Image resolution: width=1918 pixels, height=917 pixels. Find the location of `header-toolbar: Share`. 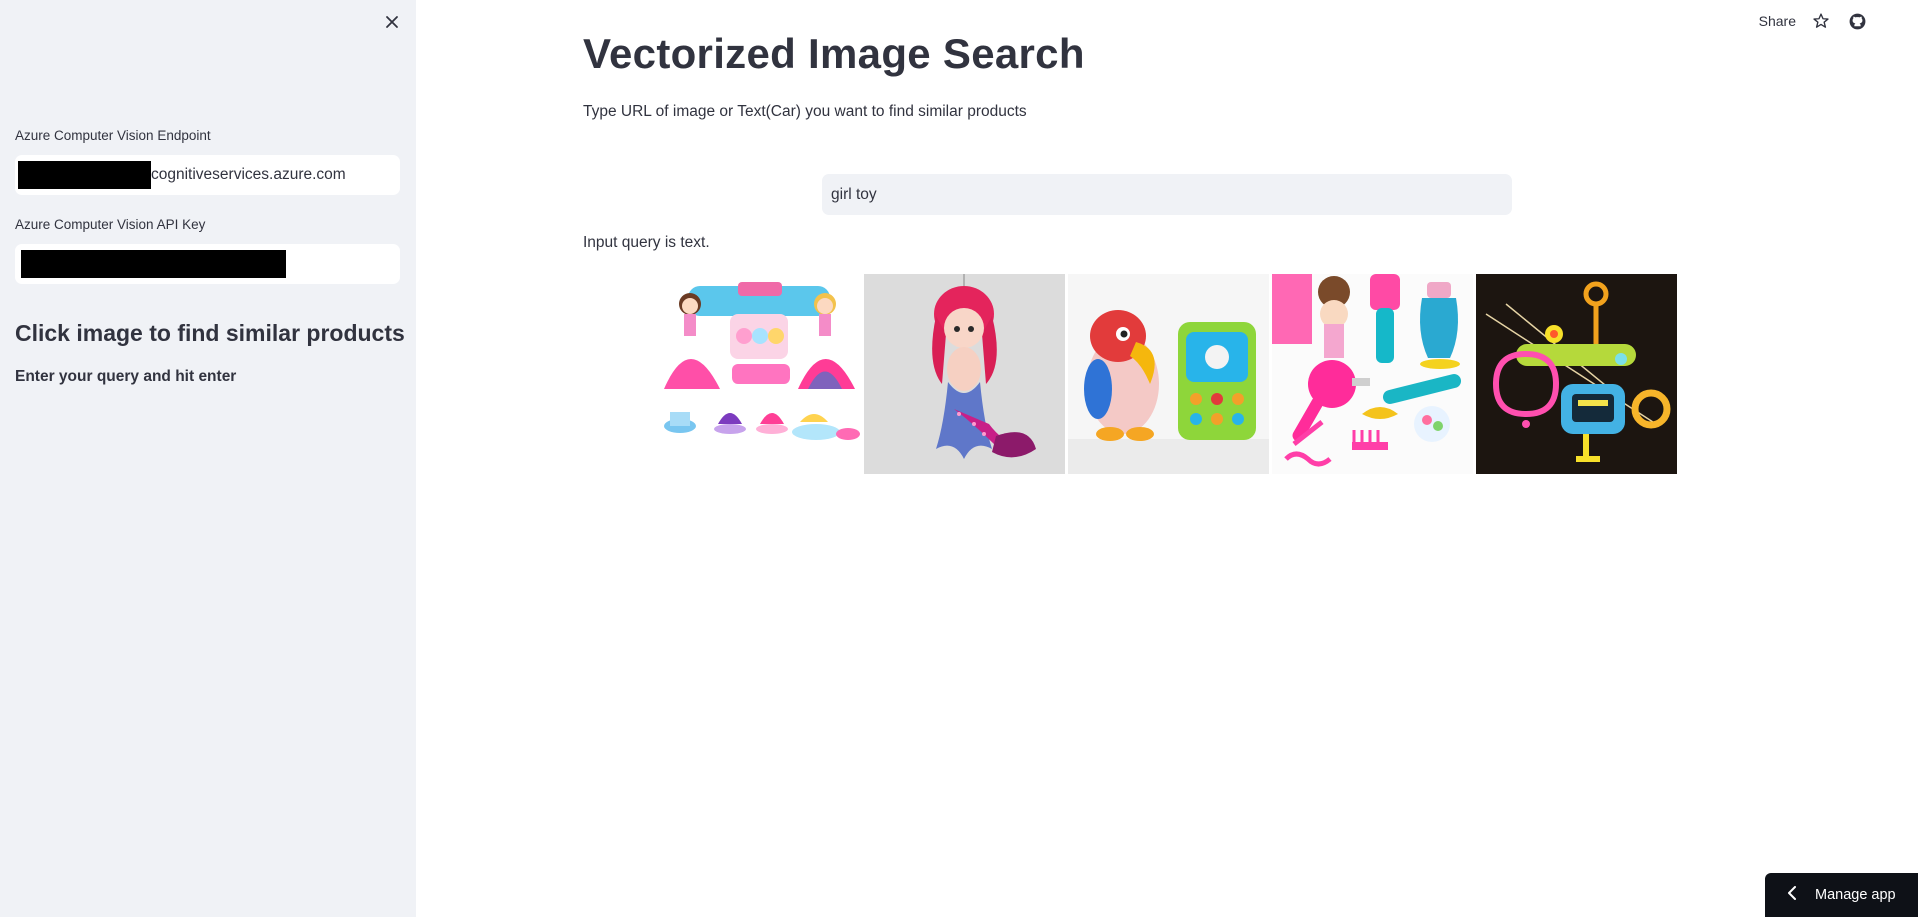

header-toolbar: Share is located at coordinates (1813, 21).